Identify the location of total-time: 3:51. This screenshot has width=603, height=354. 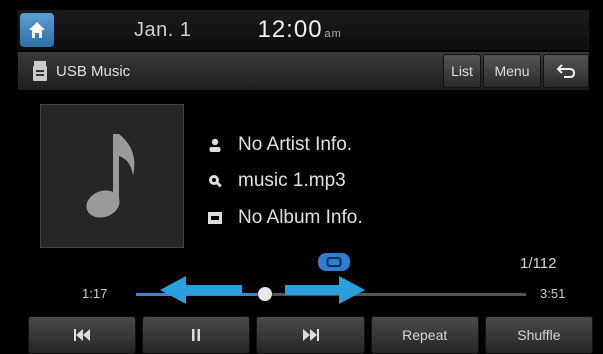
(553, 293).